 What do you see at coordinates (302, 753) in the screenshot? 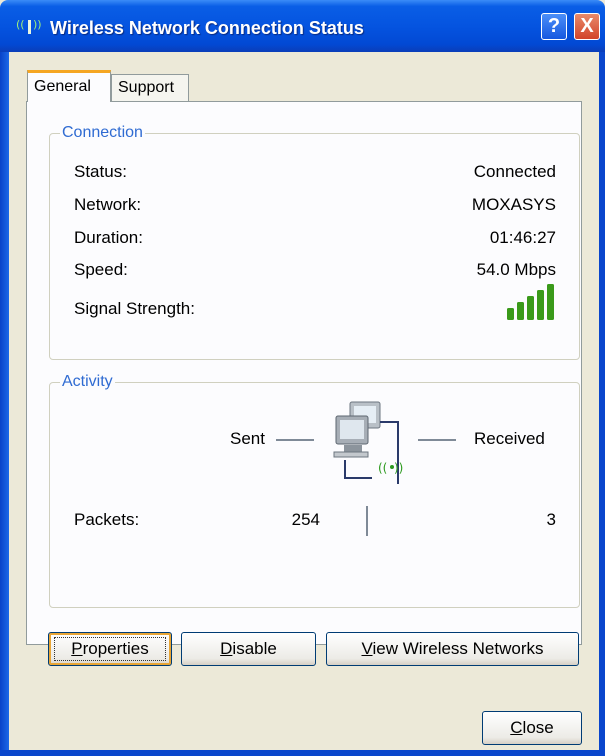
I see `window-frame-bottom` at bounding box center [302, 753].